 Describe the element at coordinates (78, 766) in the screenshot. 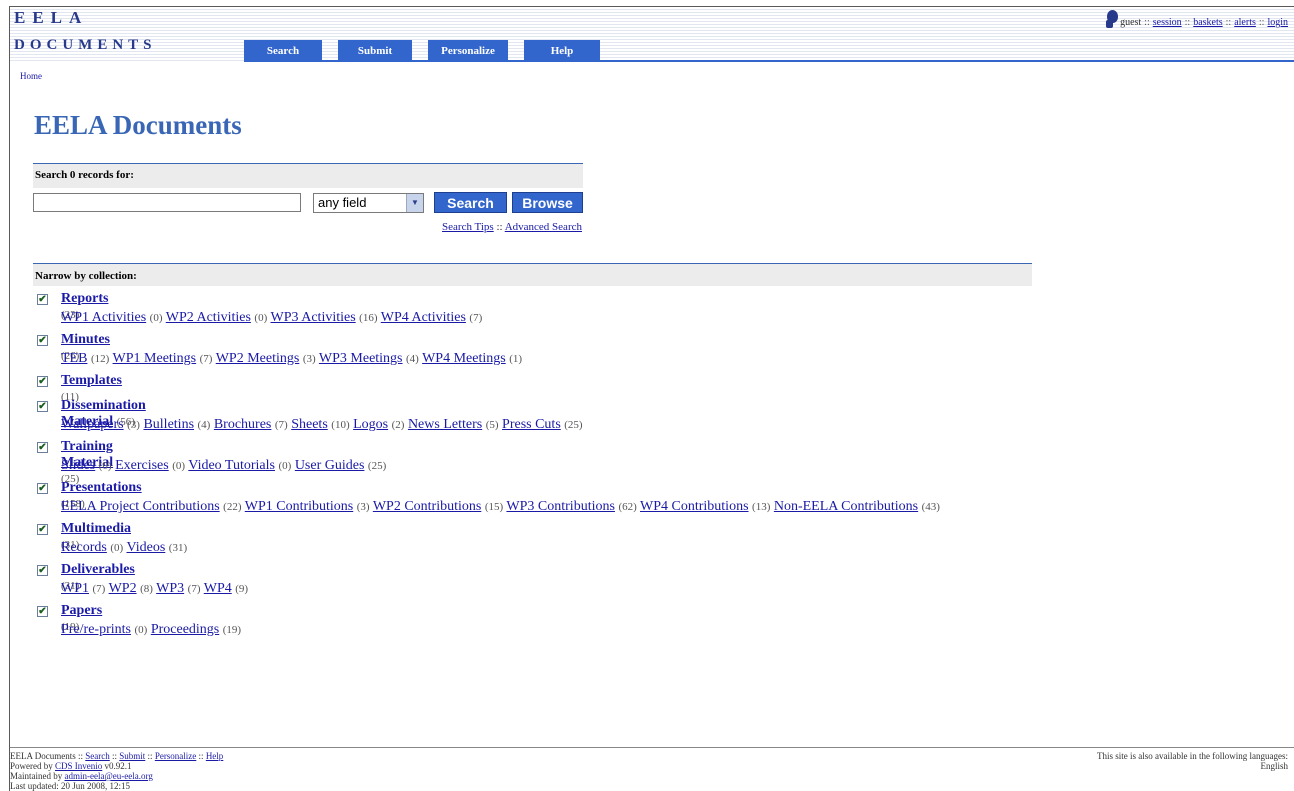

I see `footer-invenio-link: CDS Invenio` at that location.